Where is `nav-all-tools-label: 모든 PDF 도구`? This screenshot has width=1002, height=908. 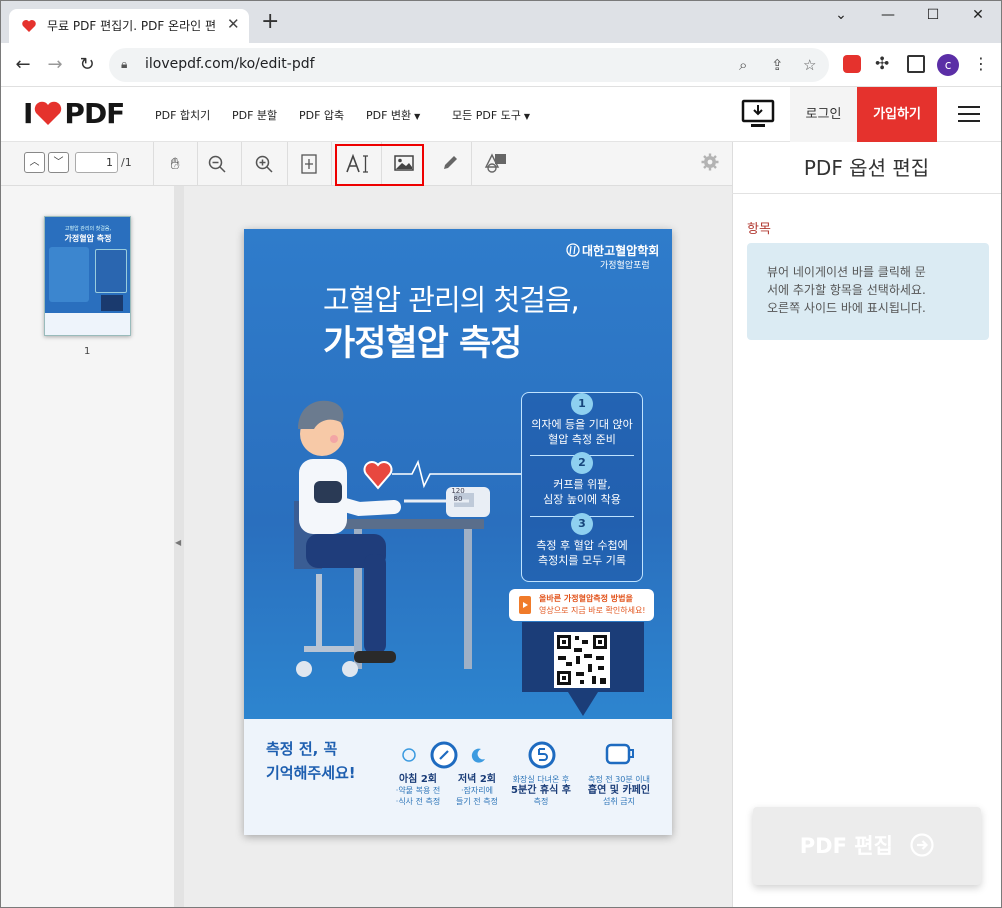
nav-all-tools-label: 모든 PDF 도구 is located at coordinates (486, 115).